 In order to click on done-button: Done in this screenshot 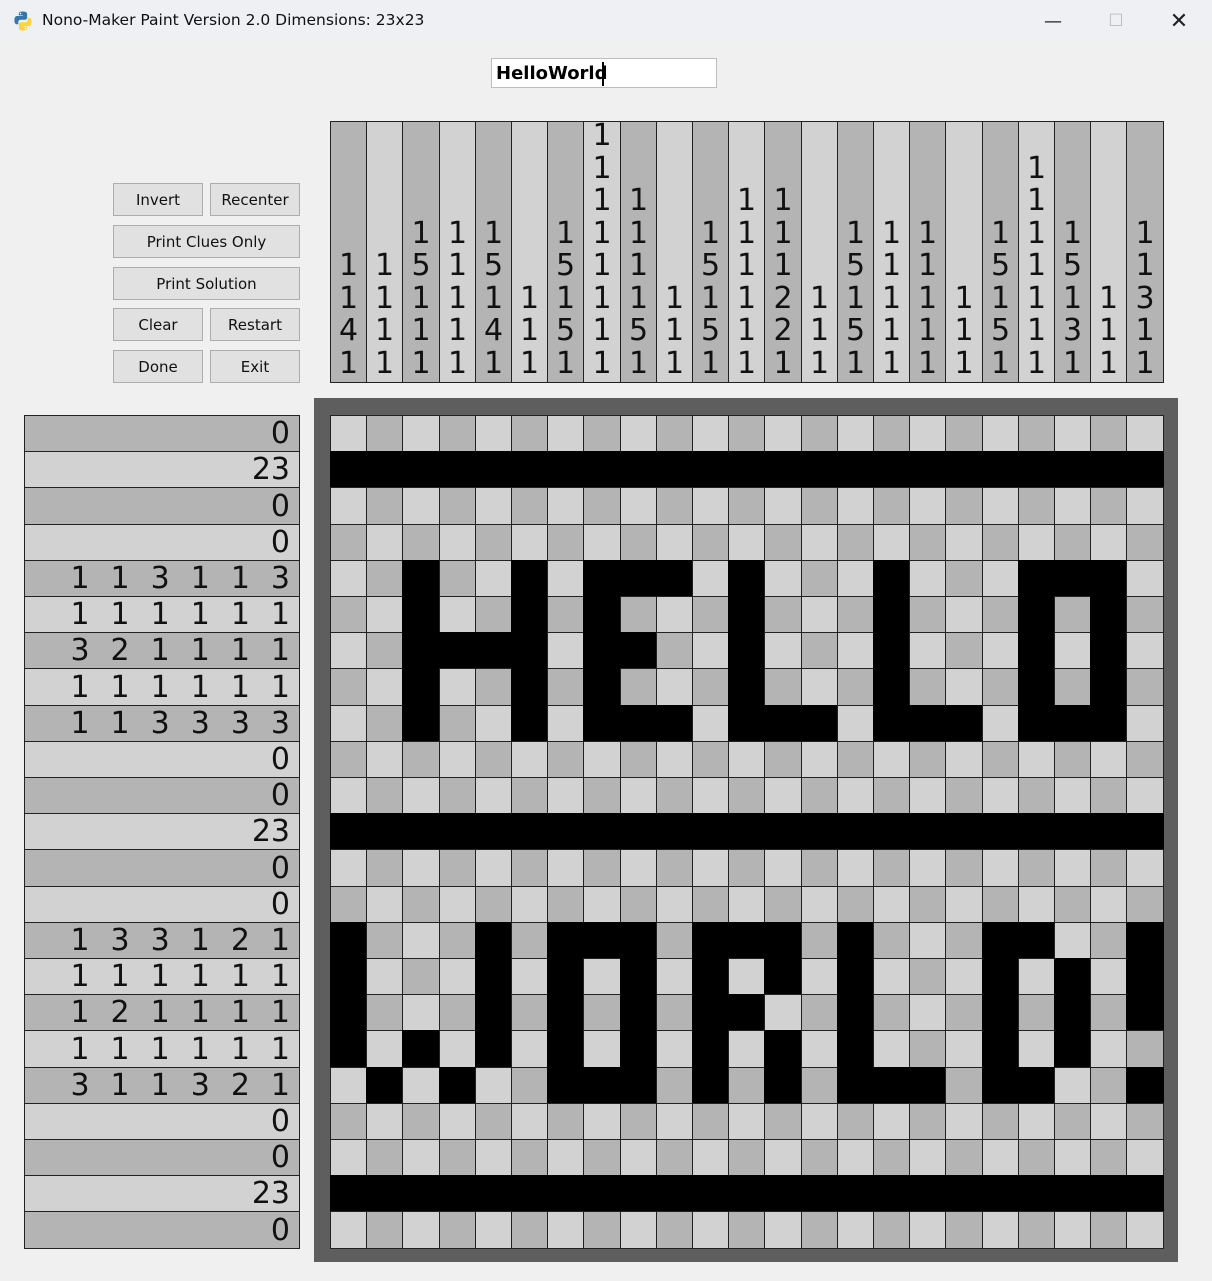, I will do `click(158, 366)`.